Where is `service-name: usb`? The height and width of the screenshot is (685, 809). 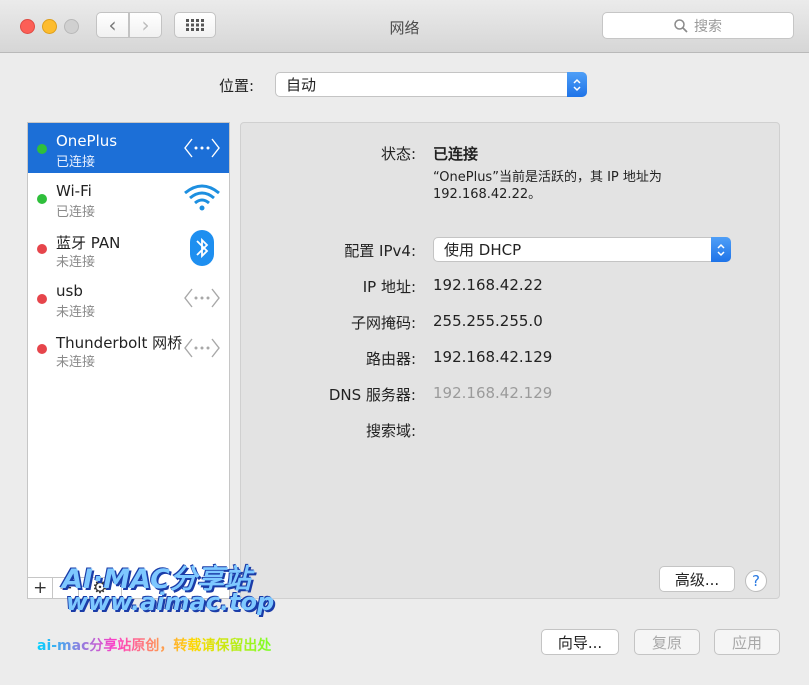
service-name: usb is located at coordinates (69, 291).